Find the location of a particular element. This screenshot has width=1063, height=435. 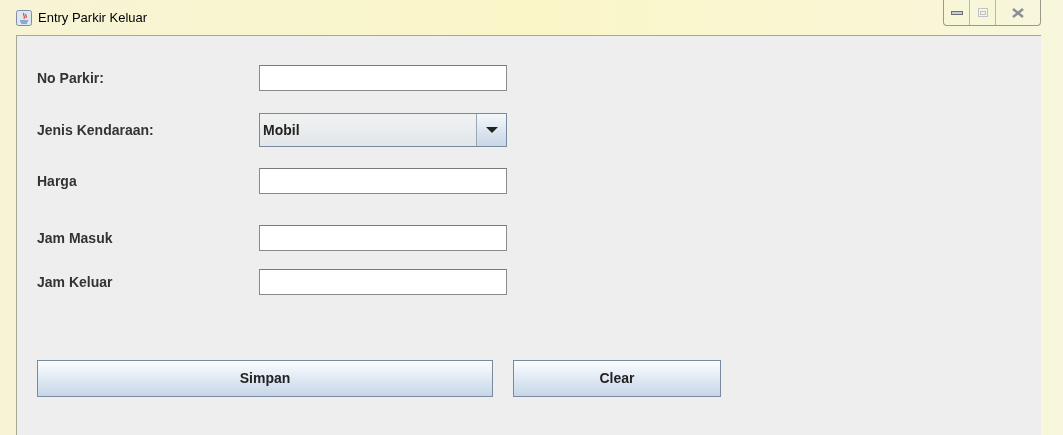

field-label: No Parkir: is located at coordinates (71, 78).